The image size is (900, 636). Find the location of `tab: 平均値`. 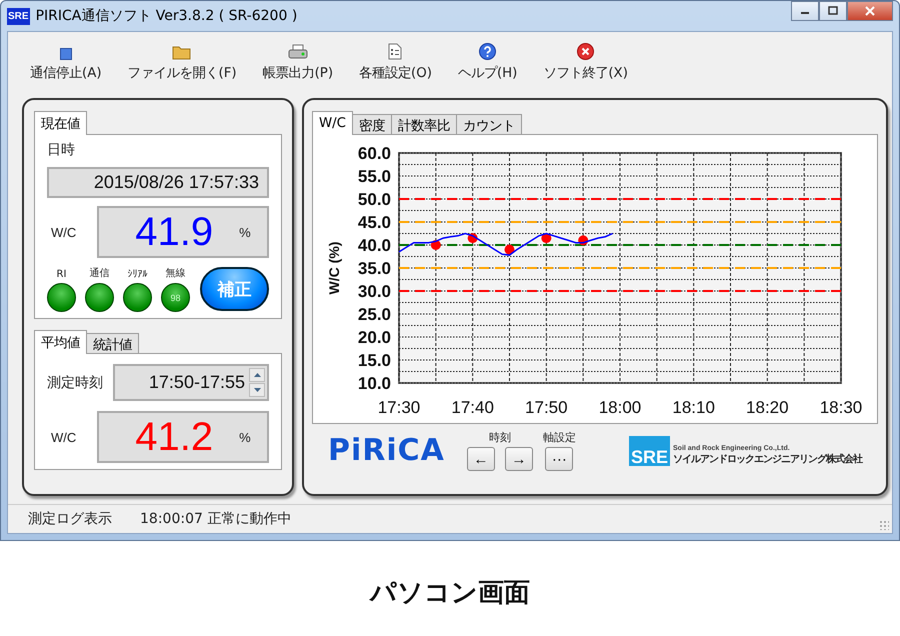

tab: 平均値 is located at coordinates (60, 342).